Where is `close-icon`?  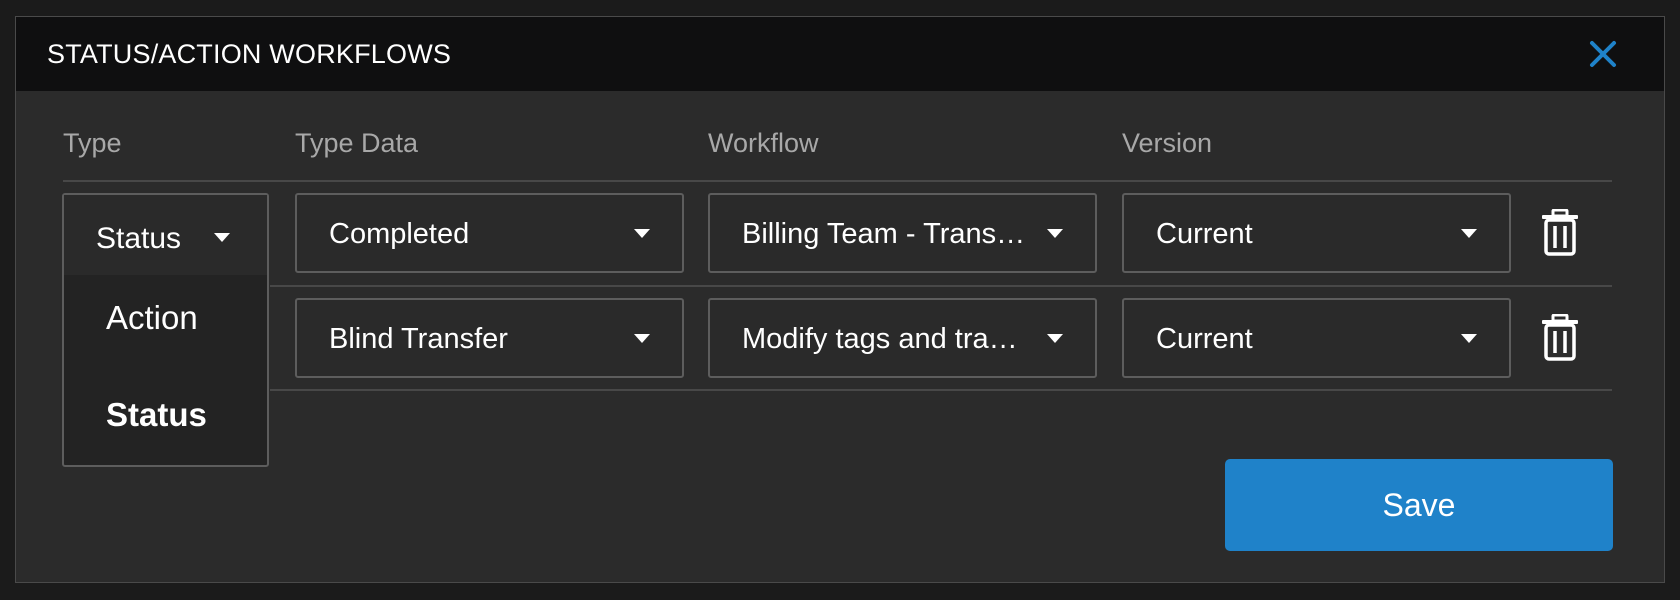 close-icon is located at coordinates (1603, 54).